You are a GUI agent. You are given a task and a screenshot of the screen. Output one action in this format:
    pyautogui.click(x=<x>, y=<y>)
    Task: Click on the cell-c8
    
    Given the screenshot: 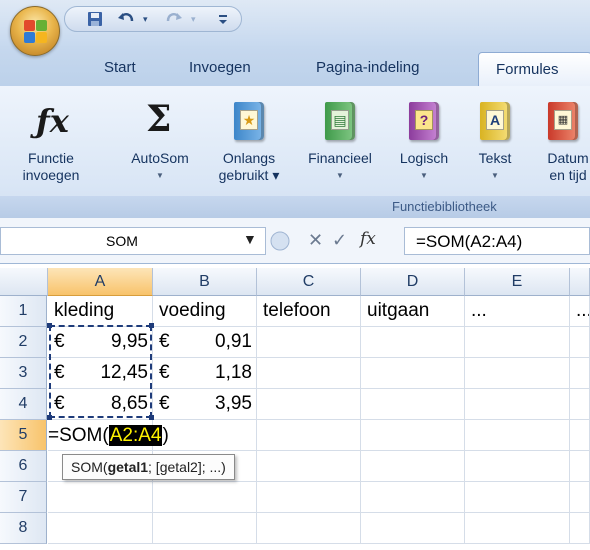 What is the action you would take?
    pyautogui.click(x=309, y=528)
    